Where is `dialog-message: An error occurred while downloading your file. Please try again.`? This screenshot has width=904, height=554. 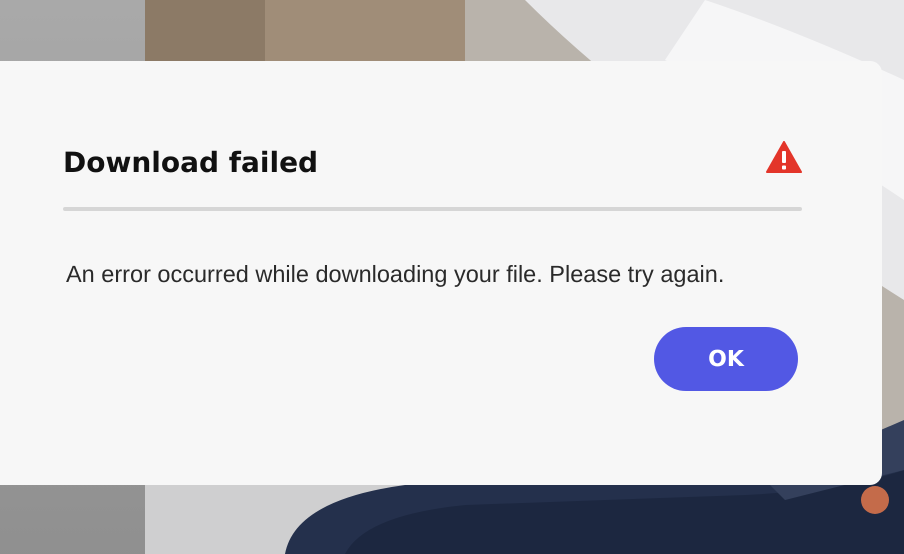 dialog-message: An error occurred while downloading your file. Please try again. is located at coordinates (396, 274).